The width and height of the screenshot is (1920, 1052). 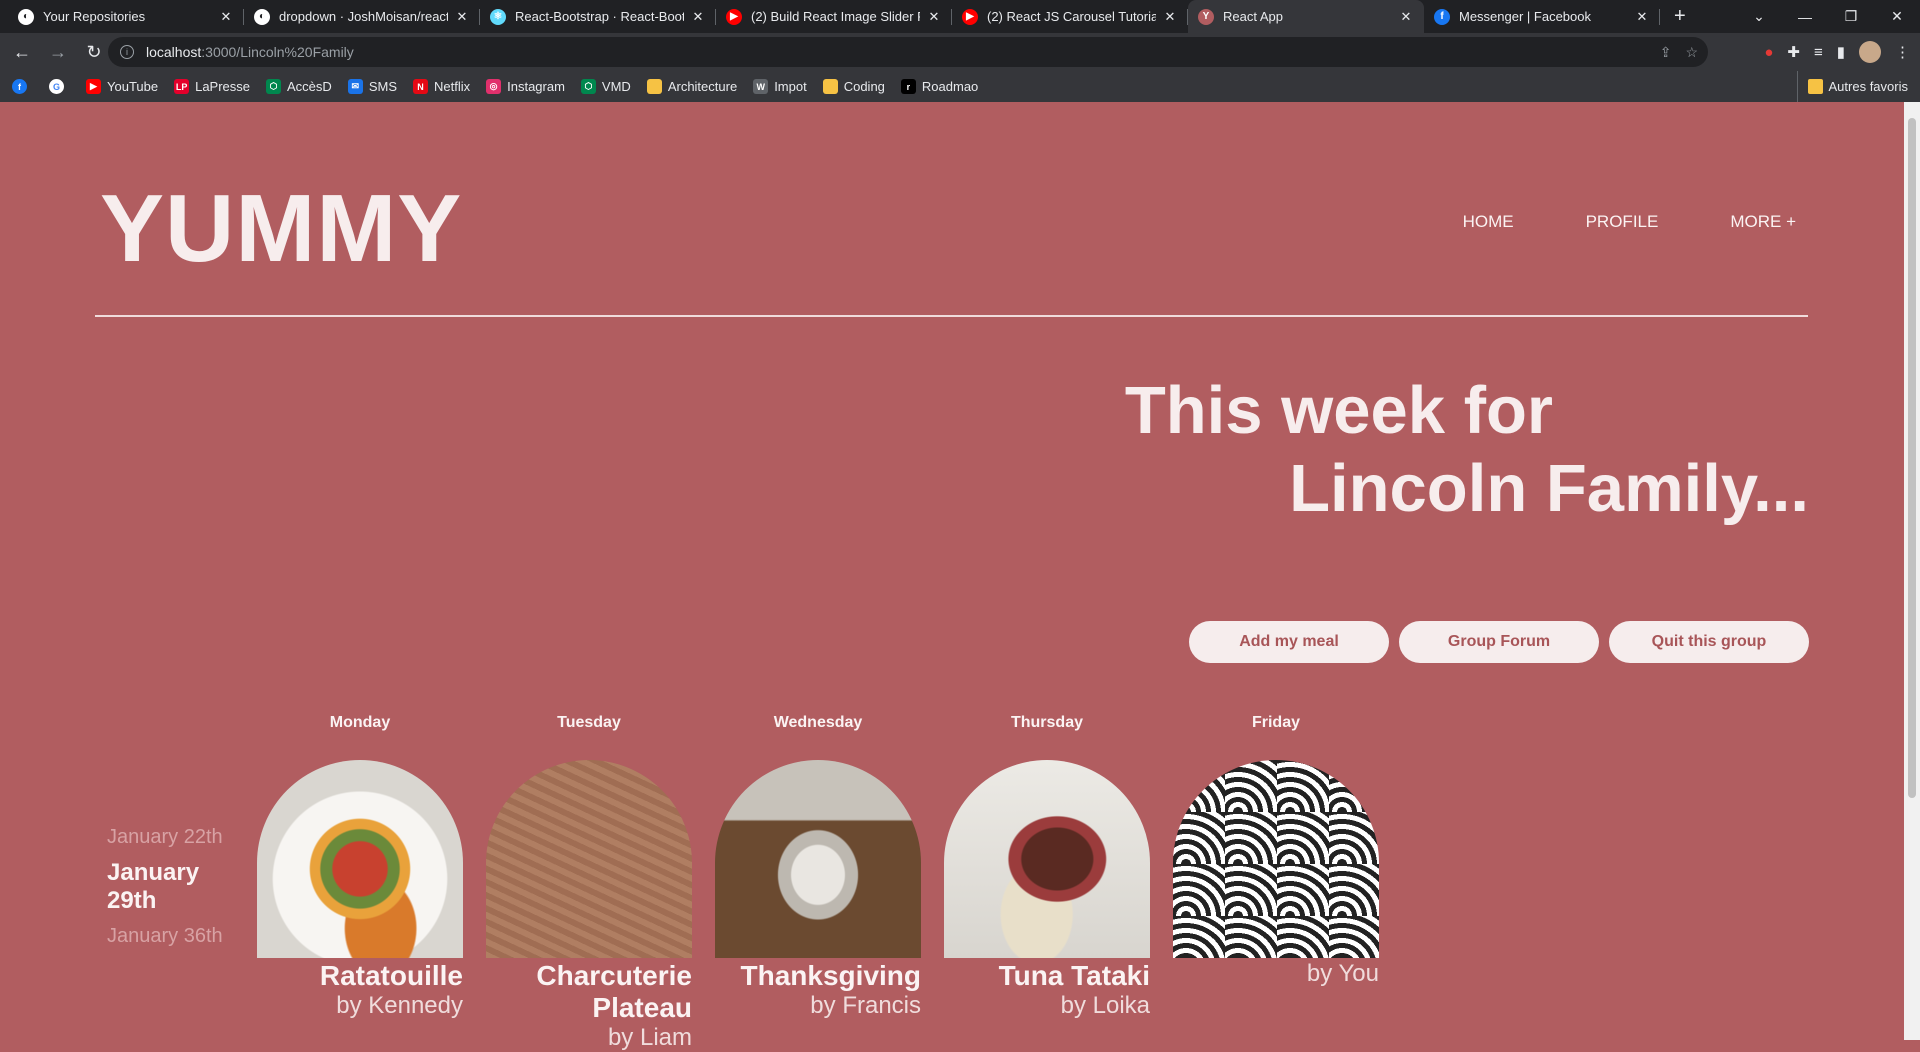 I want to click on day-card: Wednesday Thanksgiving by Francis, so click(x=818, y=883).